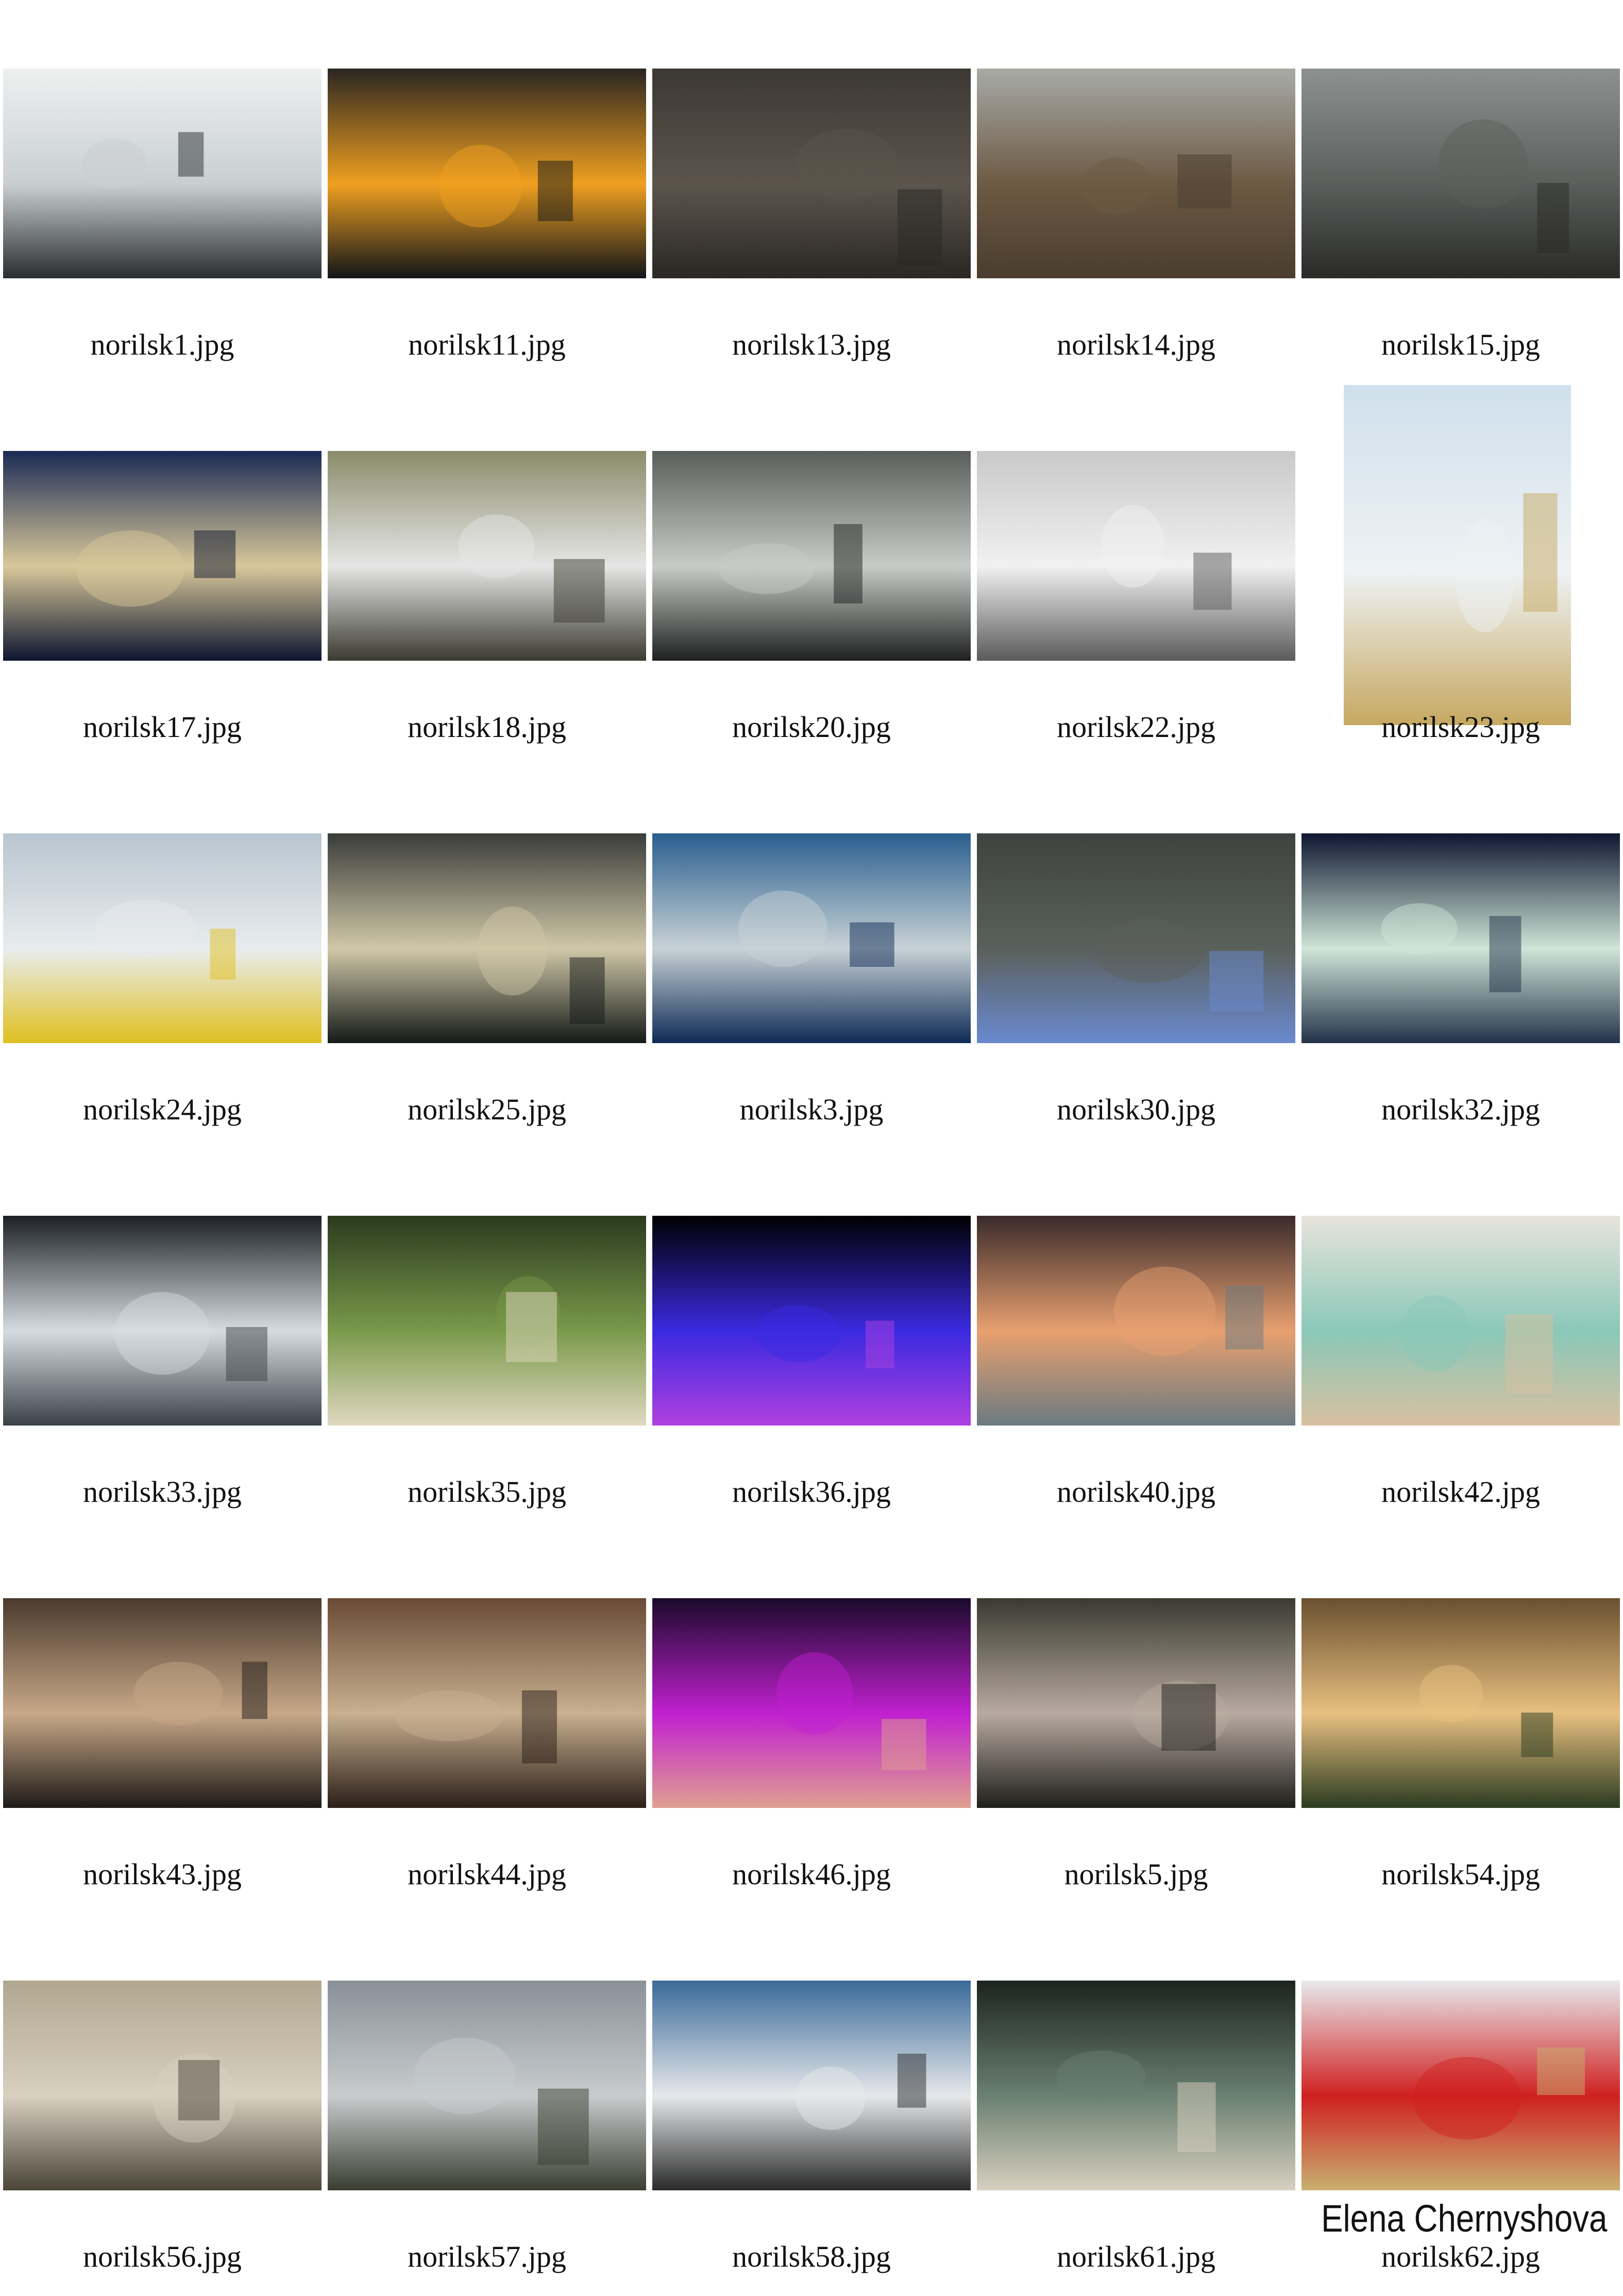 The height and width of the screenshot is (2296, 1623). What do you see at coordinates (811, 1874) in the screenshot?
I see `photo-filename: norilsk46.jpg` at bounding box center [811, 1874].